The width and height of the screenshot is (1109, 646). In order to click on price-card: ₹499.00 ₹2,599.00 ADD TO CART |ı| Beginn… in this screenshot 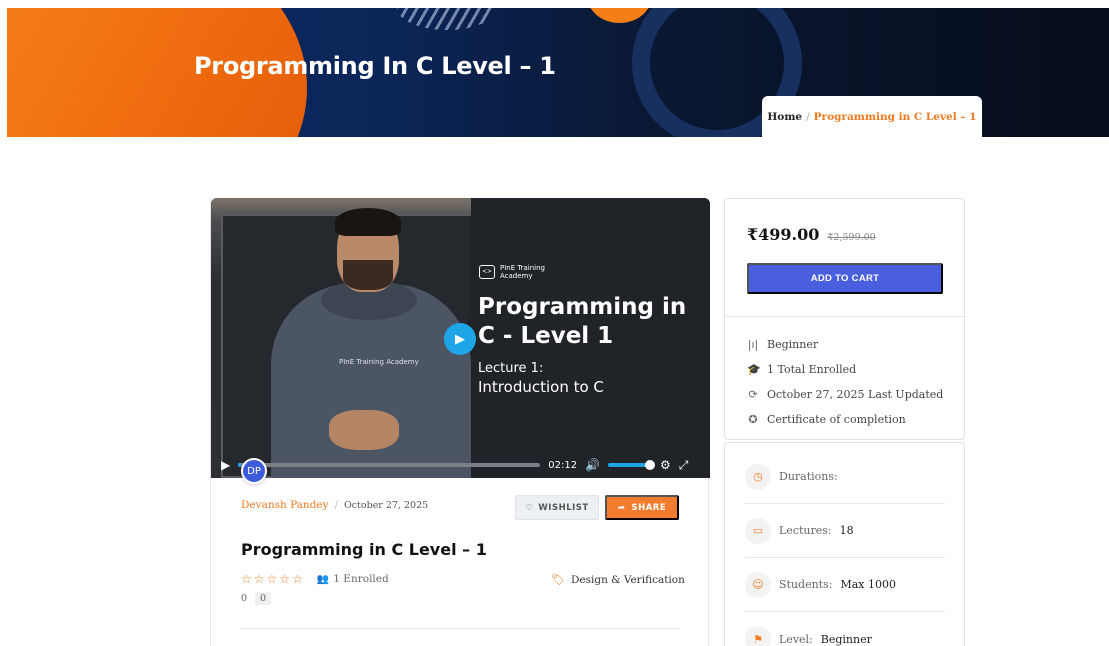, I will do `click(844, 319)`.